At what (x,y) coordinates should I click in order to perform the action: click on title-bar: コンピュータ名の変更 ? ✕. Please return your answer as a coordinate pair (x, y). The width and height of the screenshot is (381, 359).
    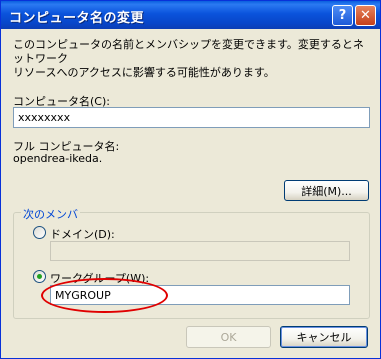
    Looking at the image, I should click on (190, 15).